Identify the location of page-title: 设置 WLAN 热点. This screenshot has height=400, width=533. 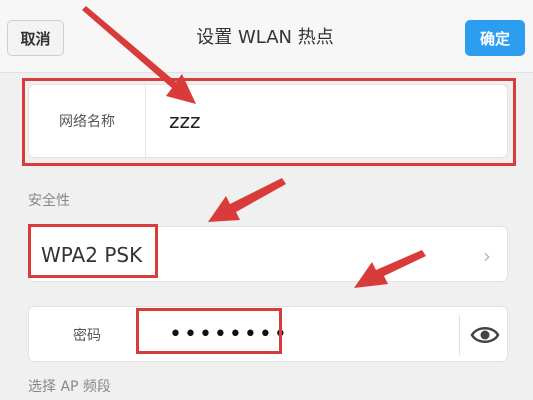
(265, 37).